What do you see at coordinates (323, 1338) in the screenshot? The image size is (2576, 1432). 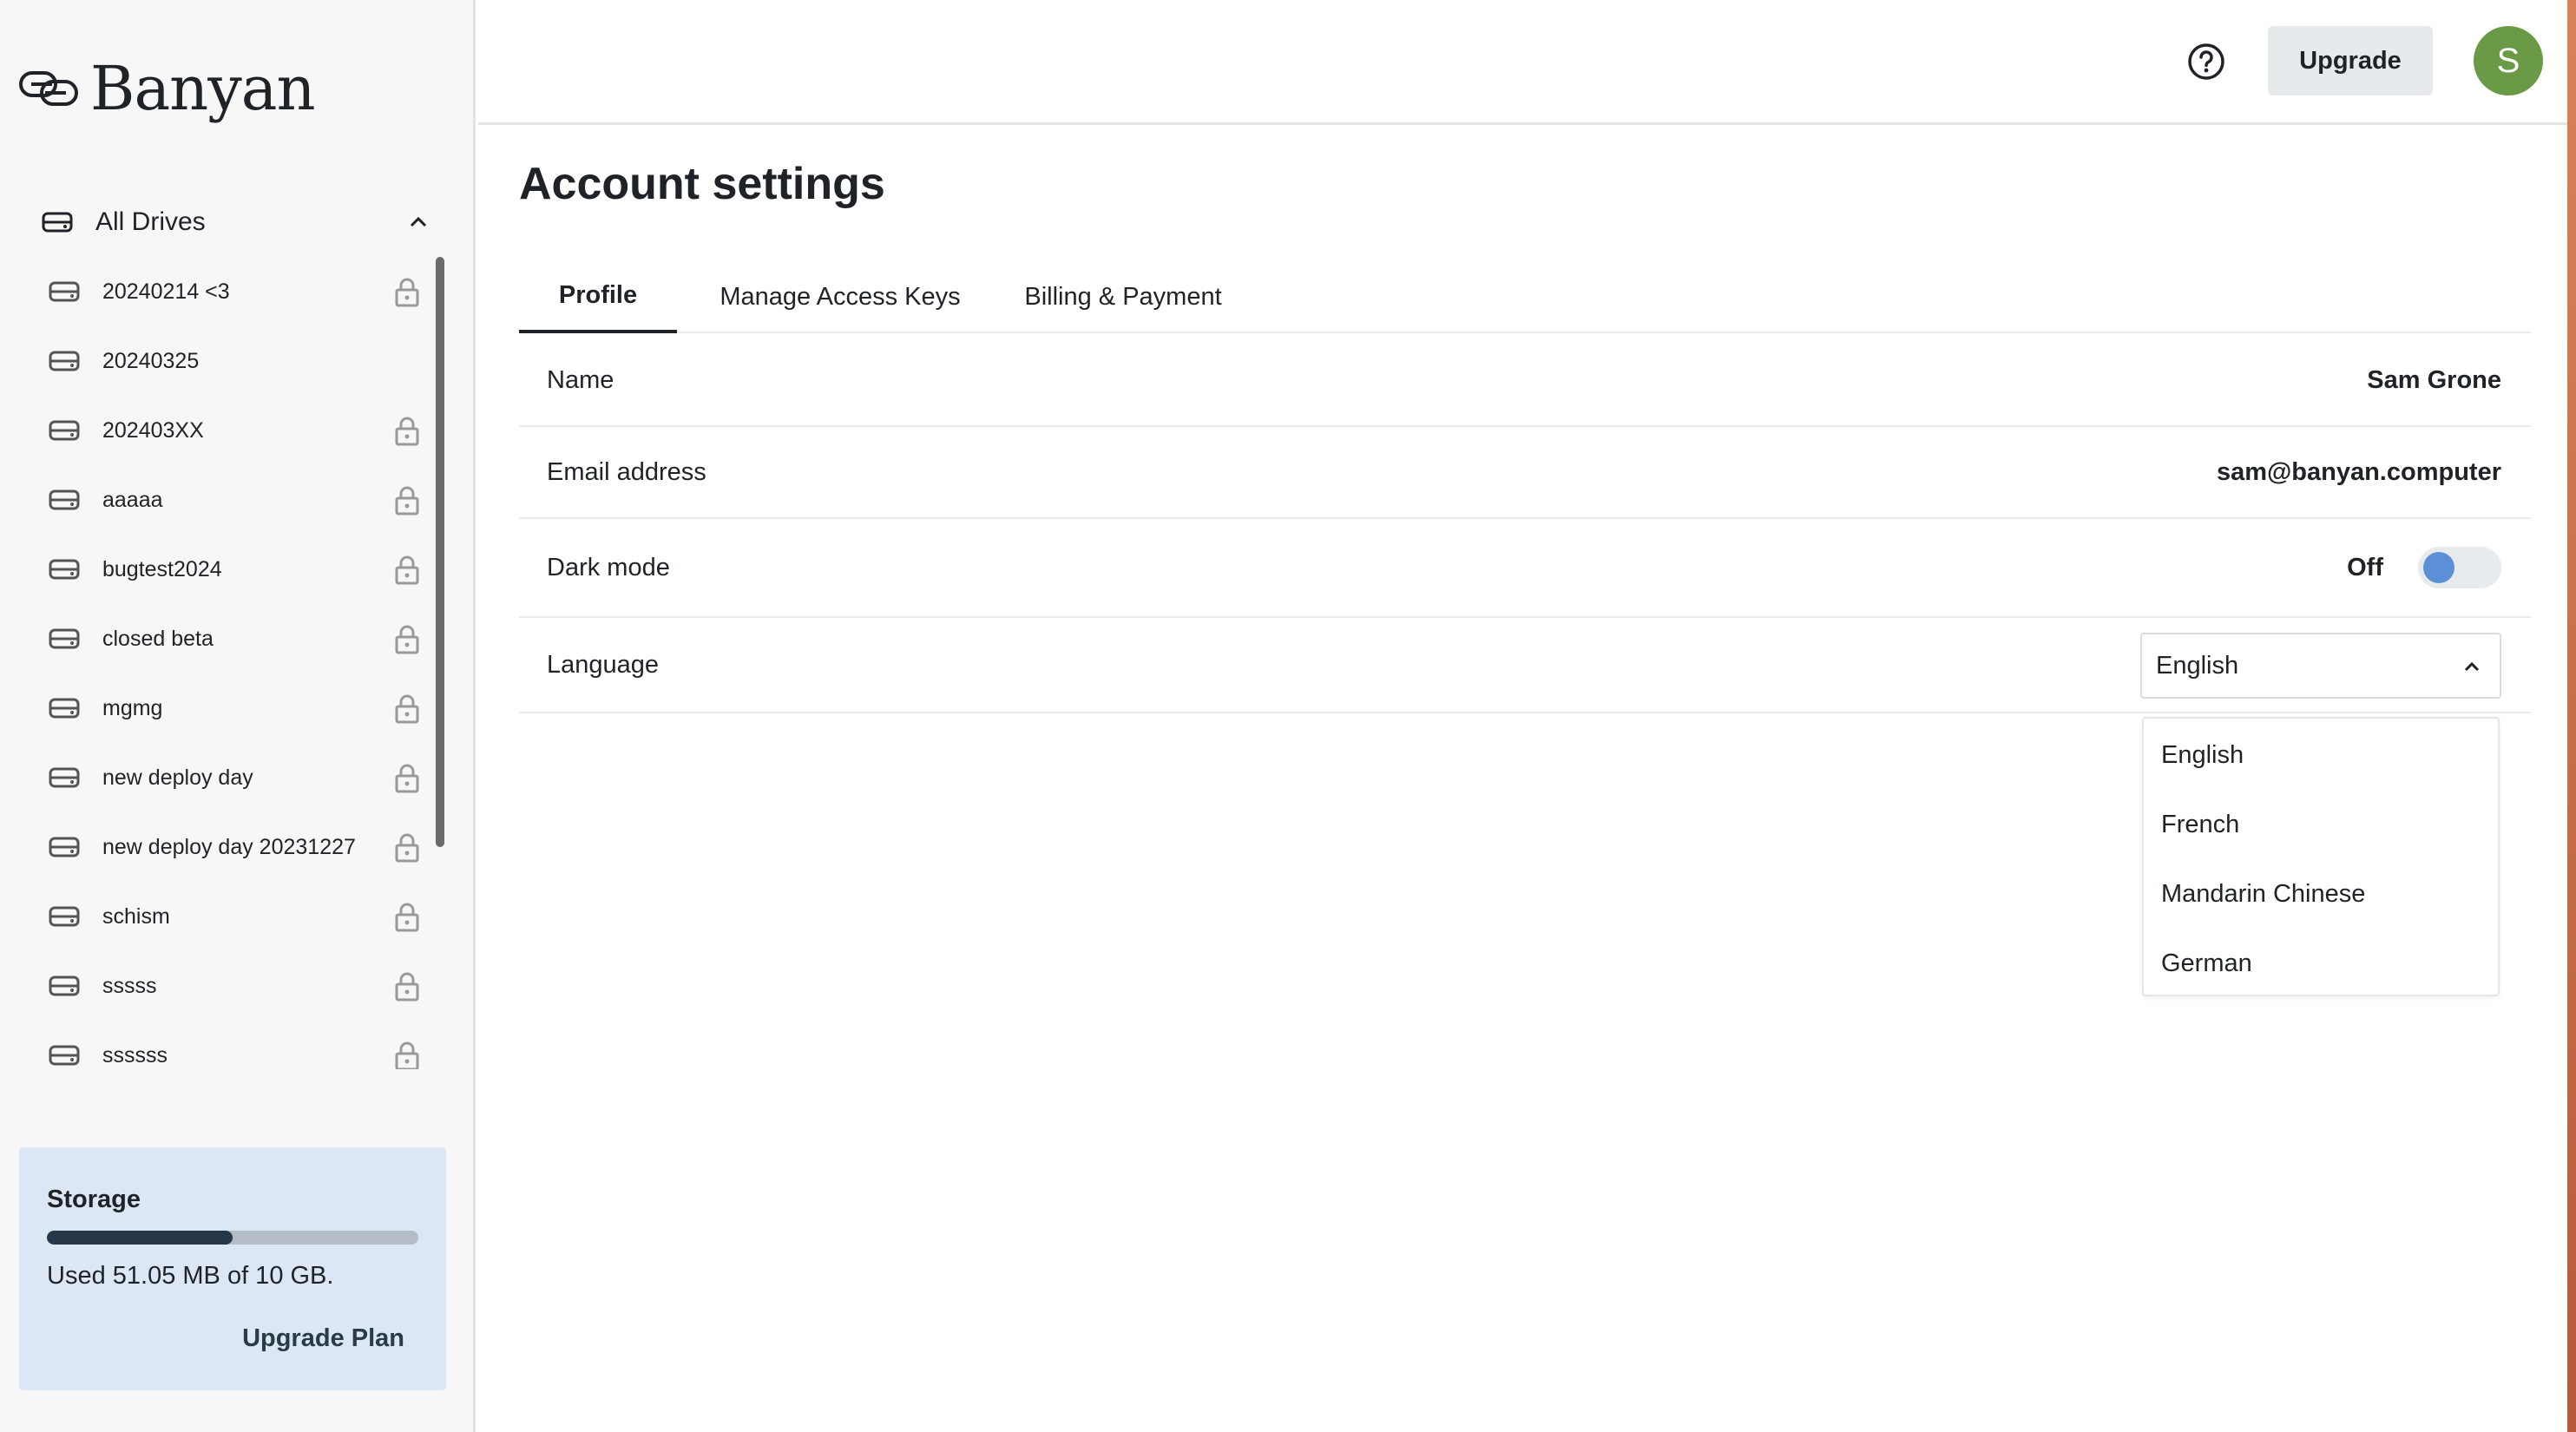 I see `upgrade-plan-link: Upgrade Plan` at bounding box center [323, 1338].